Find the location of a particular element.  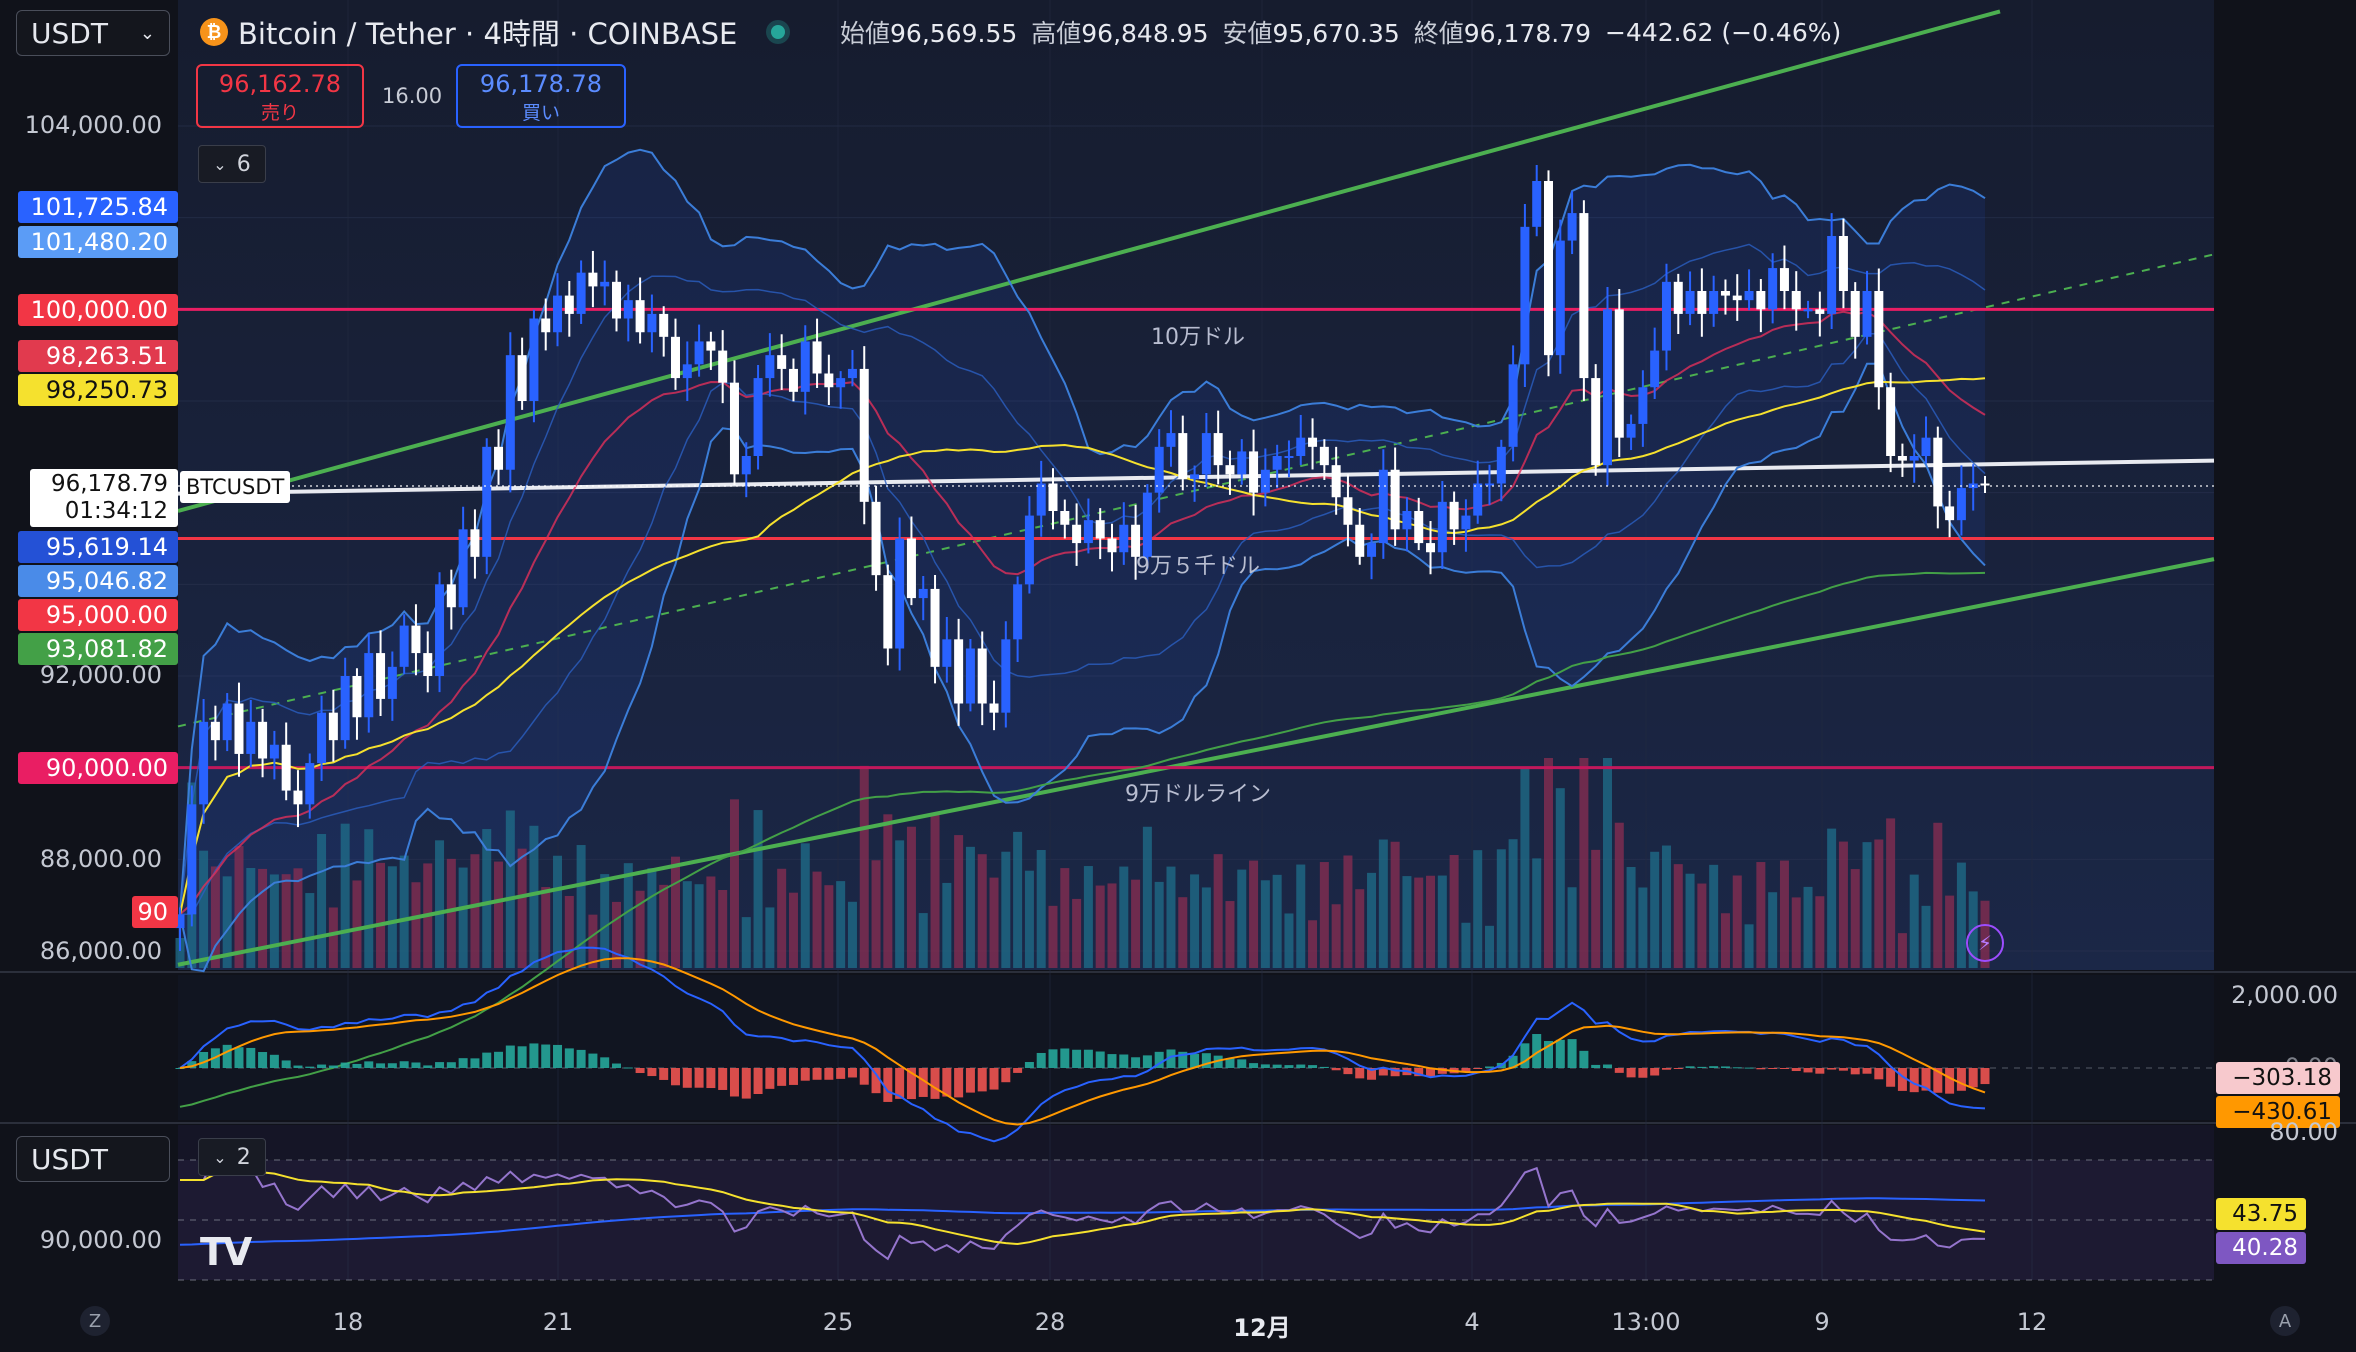

buy-button: 96,178.78 買い is located at coordinates (541, 96).